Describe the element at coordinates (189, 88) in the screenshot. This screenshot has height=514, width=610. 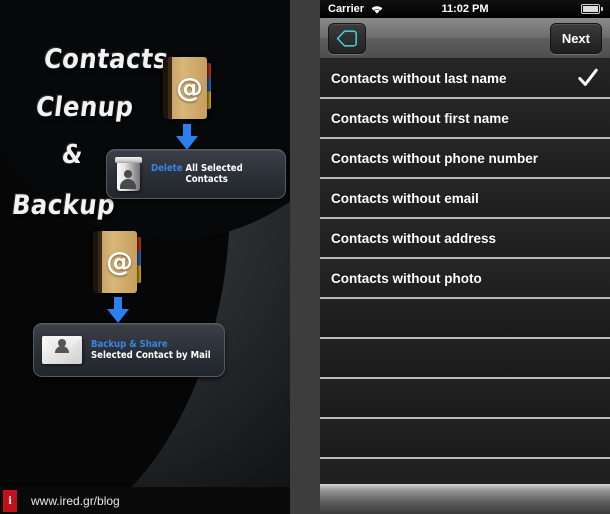
I see `at-symbol-glyph: @` at that location.